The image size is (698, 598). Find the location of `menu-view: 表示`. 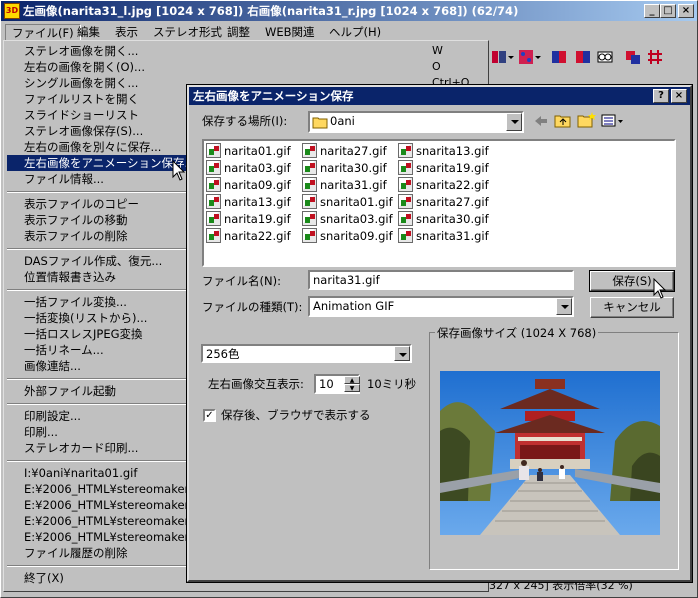

menu-view: 表示 is located at coordinates (126, 32).